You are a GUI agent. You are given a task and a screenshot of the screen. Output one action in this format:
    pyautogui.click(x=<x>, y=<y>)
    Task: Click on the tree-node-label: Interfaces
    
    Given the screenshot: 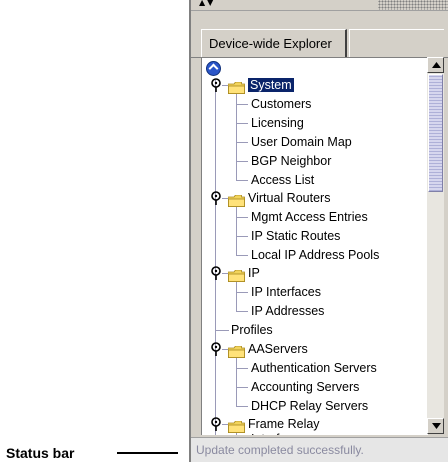 What is the action you would take?
    pyautogui.click(x=278, y=433)
    